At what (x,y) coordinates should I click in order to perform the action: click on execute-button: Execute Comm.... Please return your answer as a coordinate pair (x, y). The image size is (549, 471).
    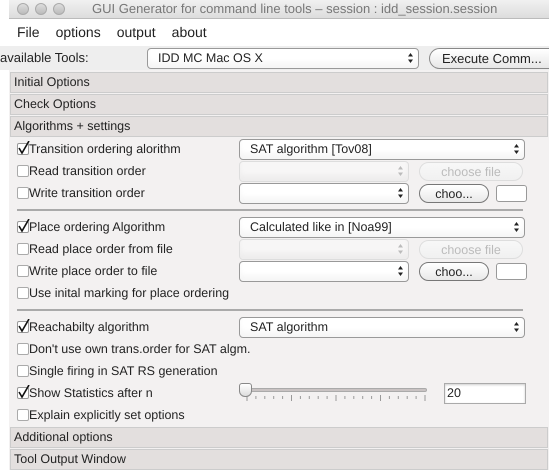
    Looking at the image, I should click on (489, 58).